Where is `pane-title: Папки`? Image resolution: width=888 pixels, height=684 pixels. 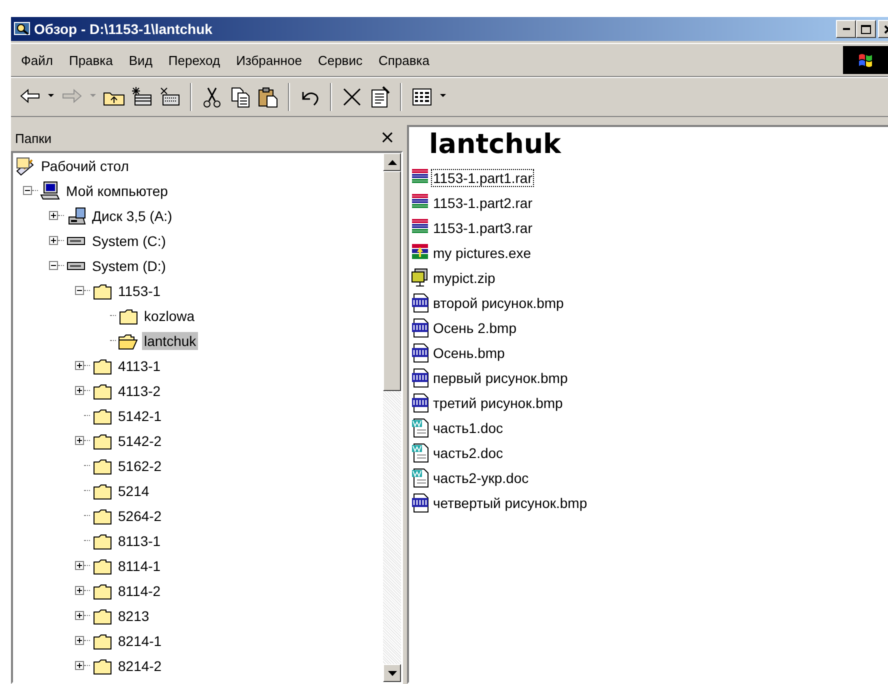
pane-title: Папки is located at coordinates (33, 138).